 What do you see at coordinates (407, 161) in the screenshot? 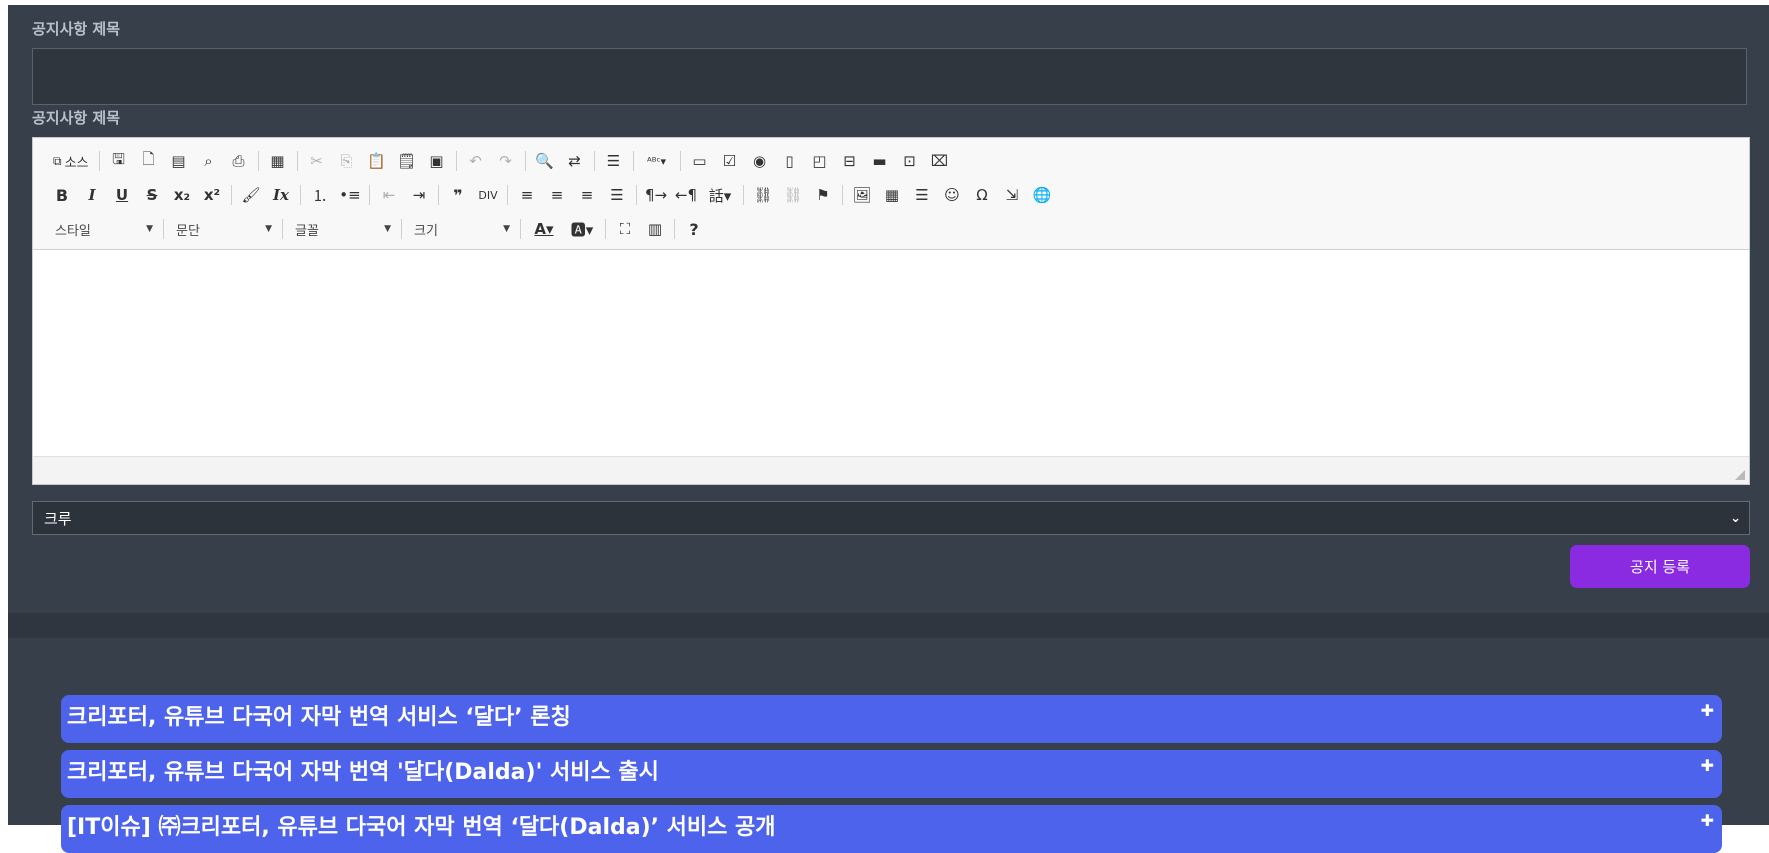
I see `paste-text-icon: 🗒` at bounding box center [407, 161].